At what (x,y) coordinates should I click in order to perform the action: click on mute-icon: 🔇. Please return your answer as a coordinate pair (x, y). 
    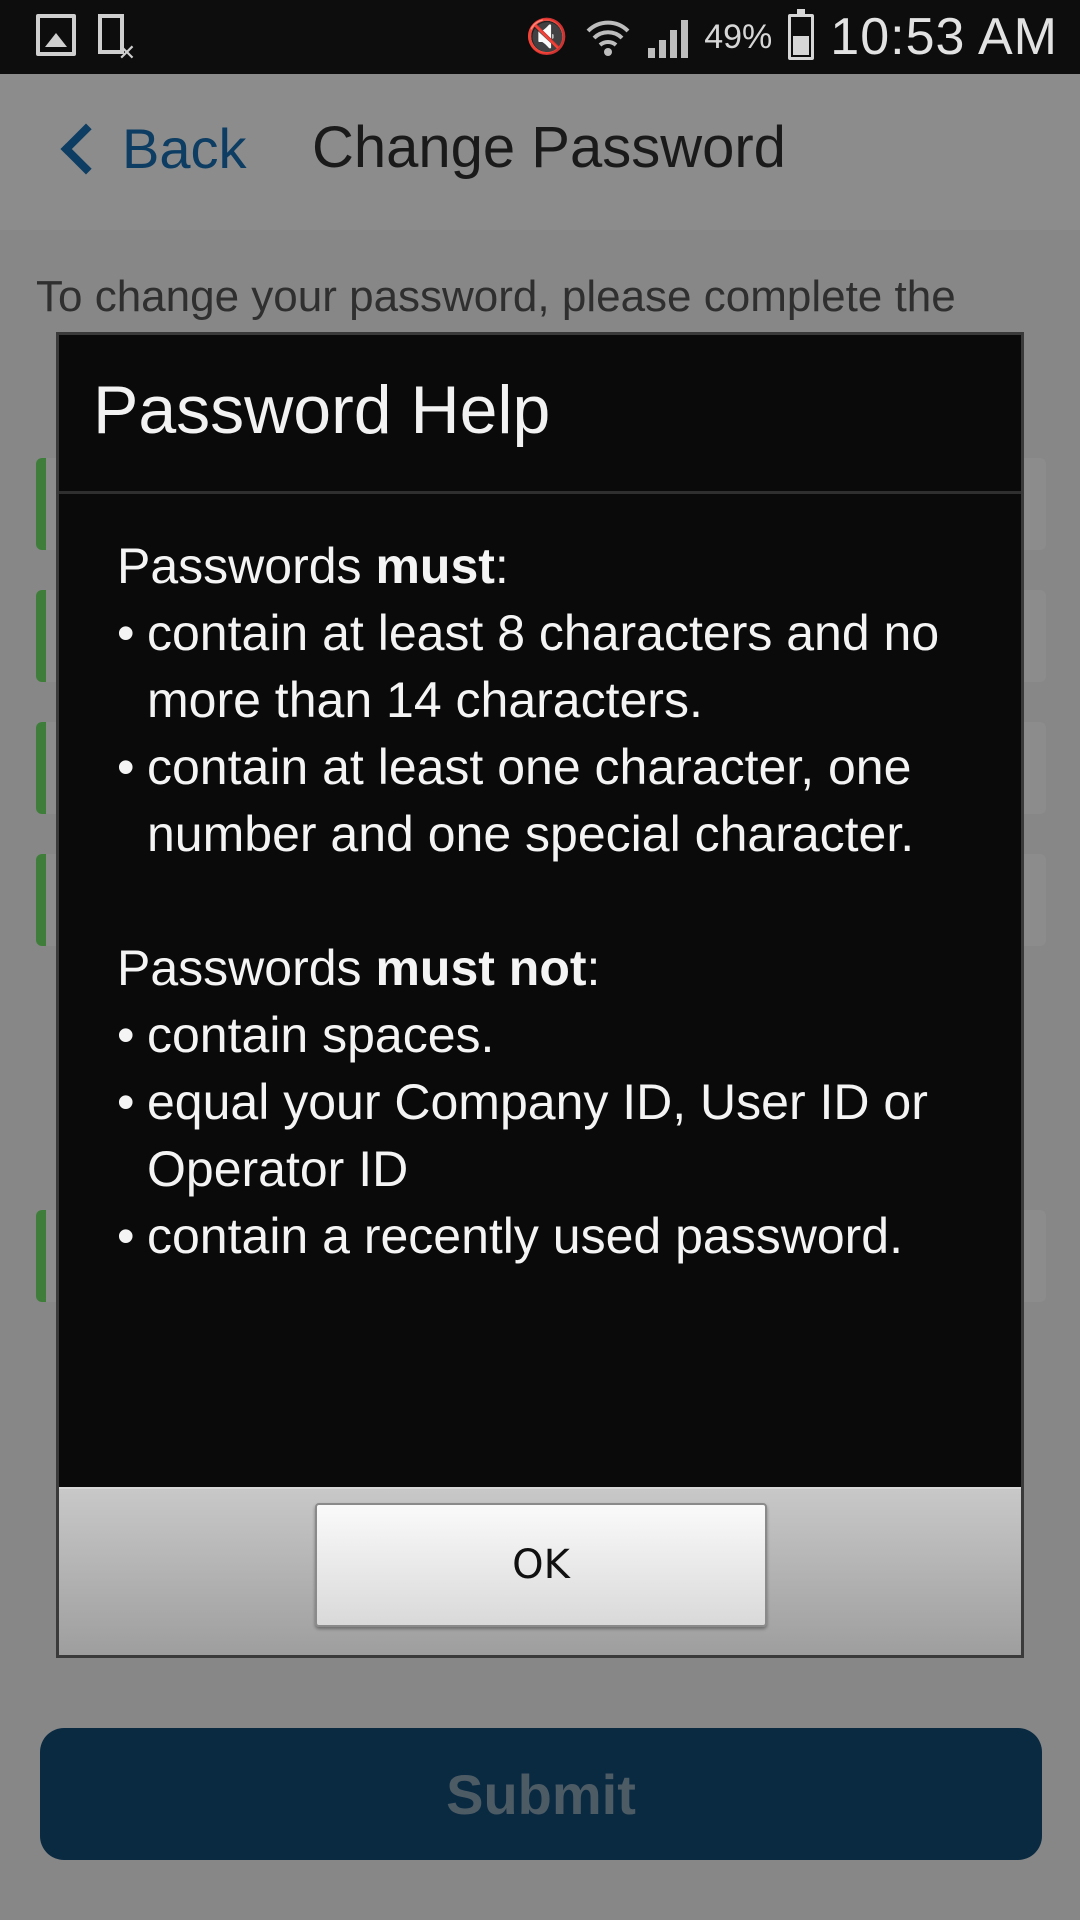
    Looking at the image, I should click on (547, 37).